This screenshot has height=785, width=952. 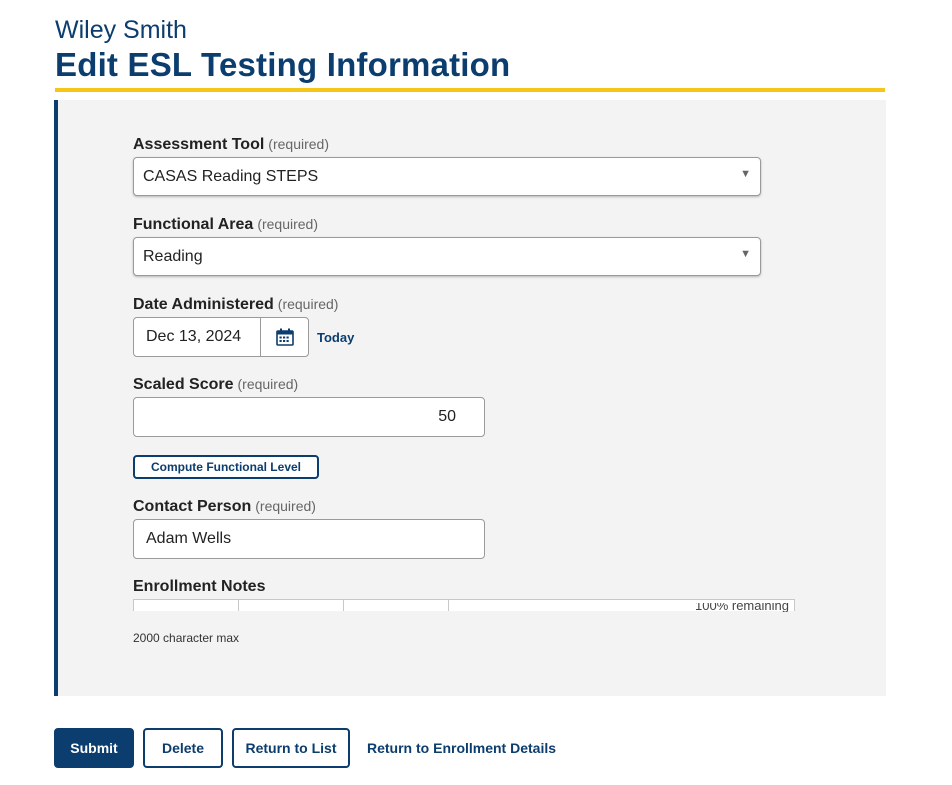 What do you see at coordinates (192, 506) in the screenshot?
I see `contact-person-label-text: Contact Person` at bounding box center [192, 506].